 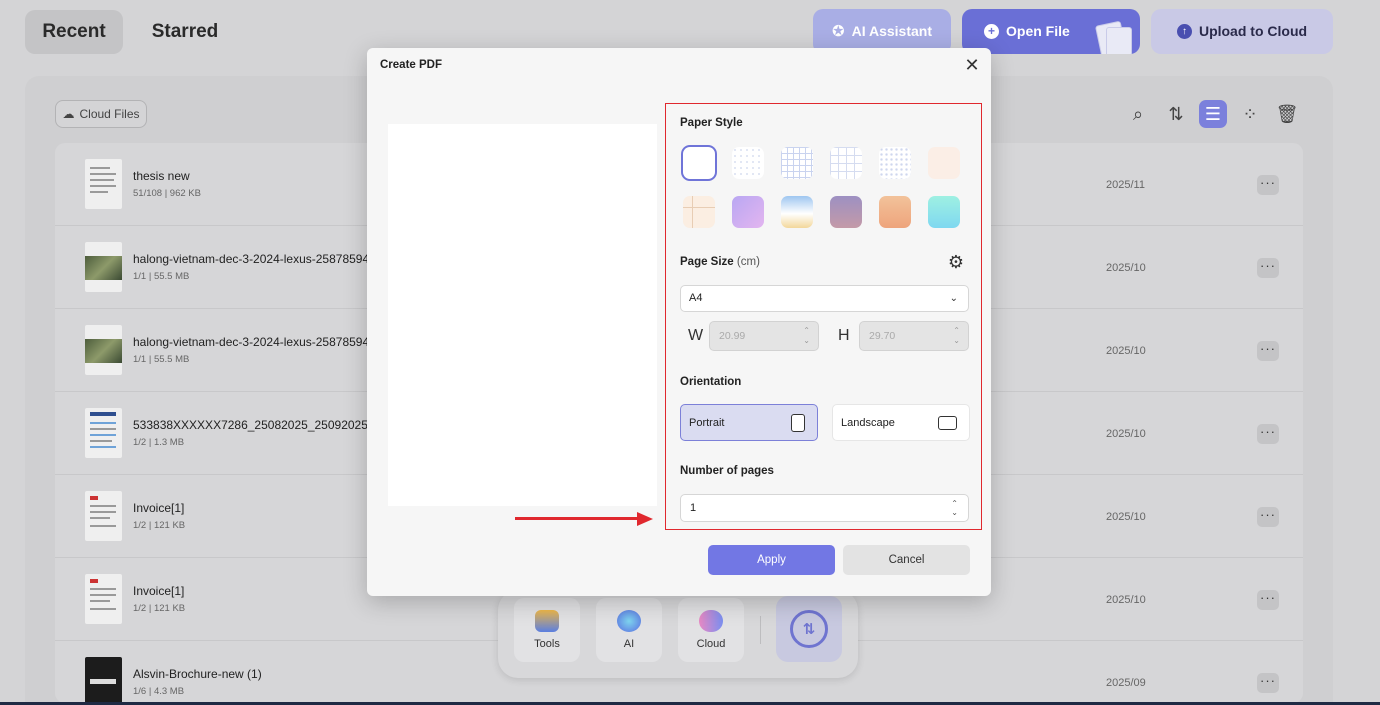 I want to click on gear-icon: ⚙, so click(x=956, y=262).